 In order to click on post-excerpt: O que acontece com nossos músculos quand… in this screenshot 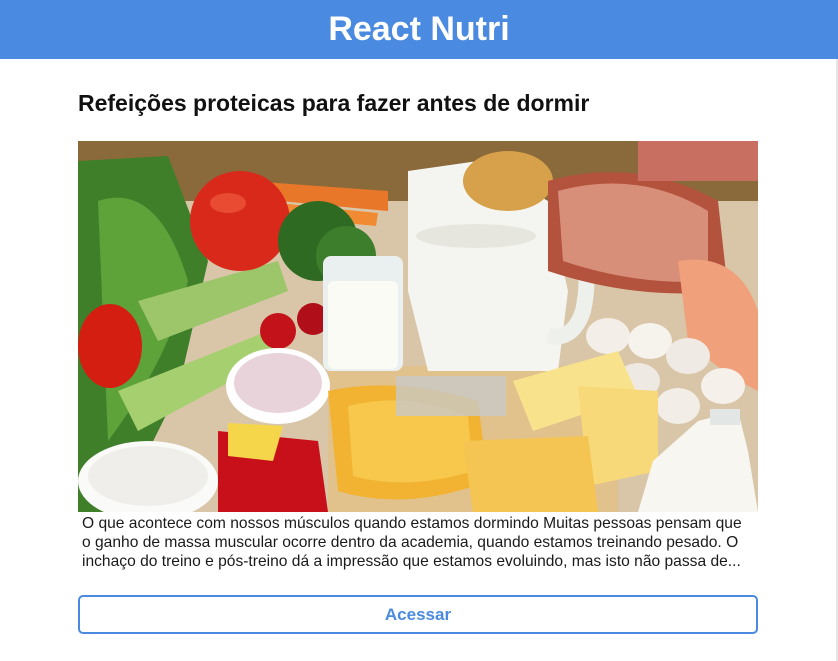, I will do `click(412, 542)`.